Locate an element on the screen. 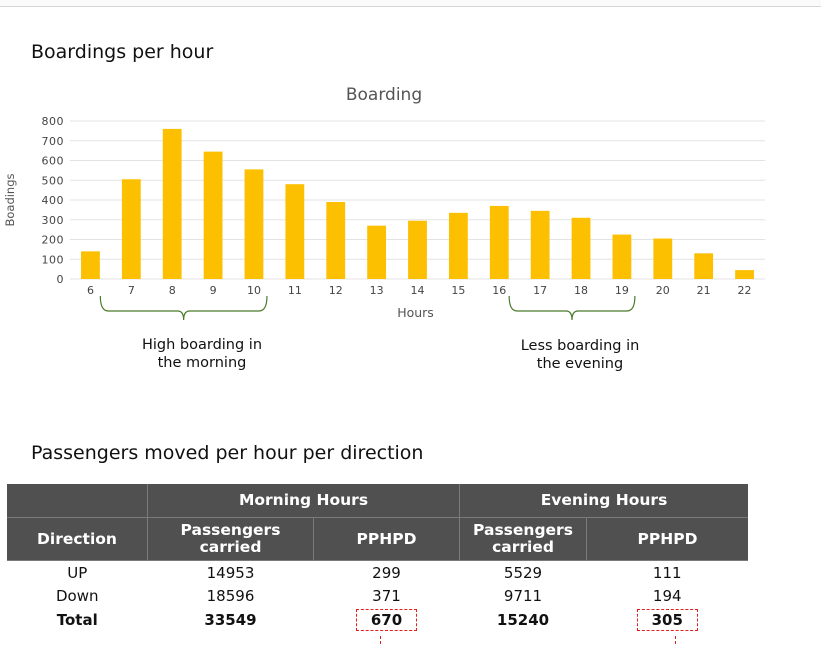 This screenshot has height=646, width=821. cell: Down is located at coordinates (77, 595).